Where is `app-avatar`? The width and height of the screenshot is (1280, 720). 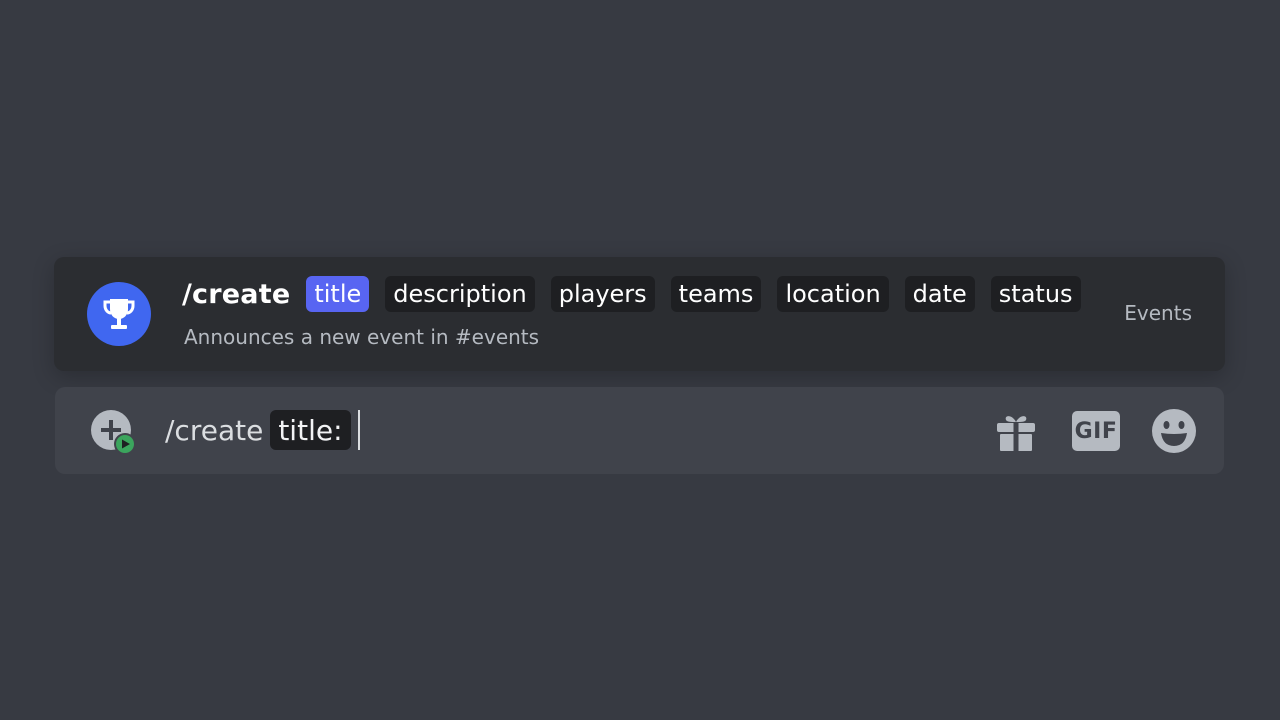 app-avatar is located at coordinates (119, 314).